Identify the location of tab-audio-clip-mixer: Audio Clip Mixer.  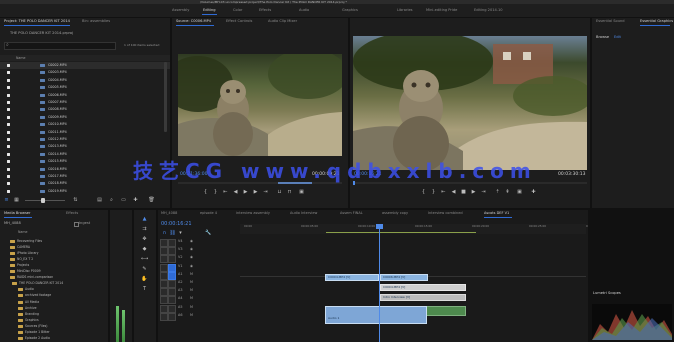
(282, 21).